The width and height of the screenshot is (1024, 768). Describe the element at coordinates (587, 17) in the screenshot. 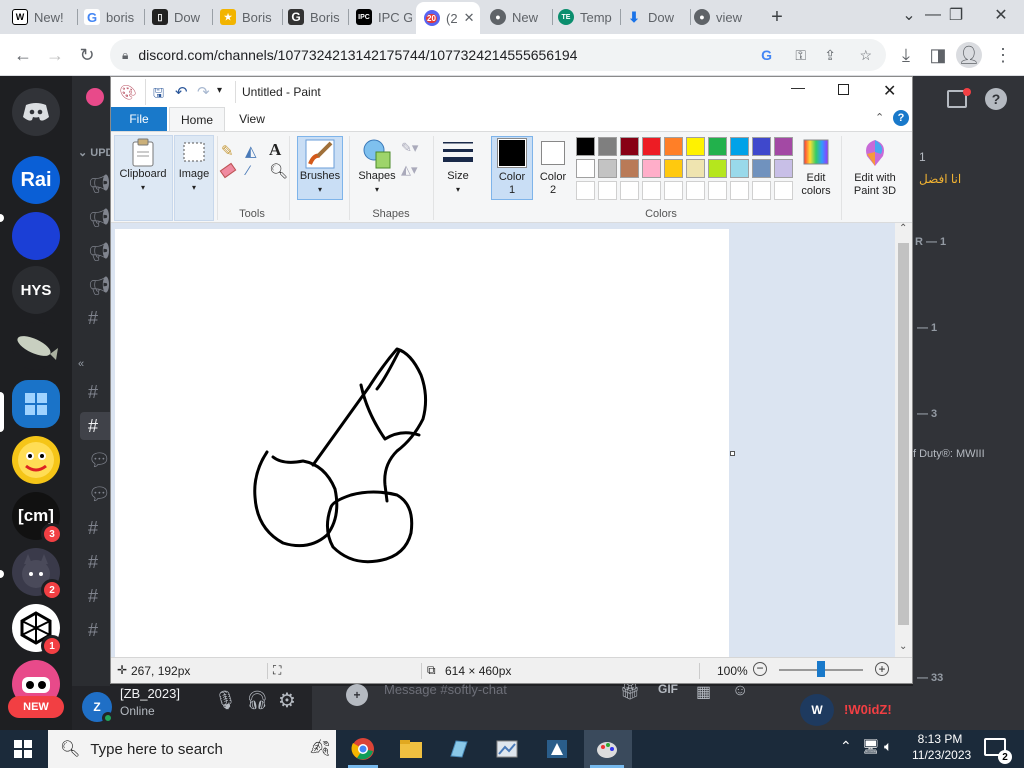

I see `browser-tab: TE Temp` at that location.